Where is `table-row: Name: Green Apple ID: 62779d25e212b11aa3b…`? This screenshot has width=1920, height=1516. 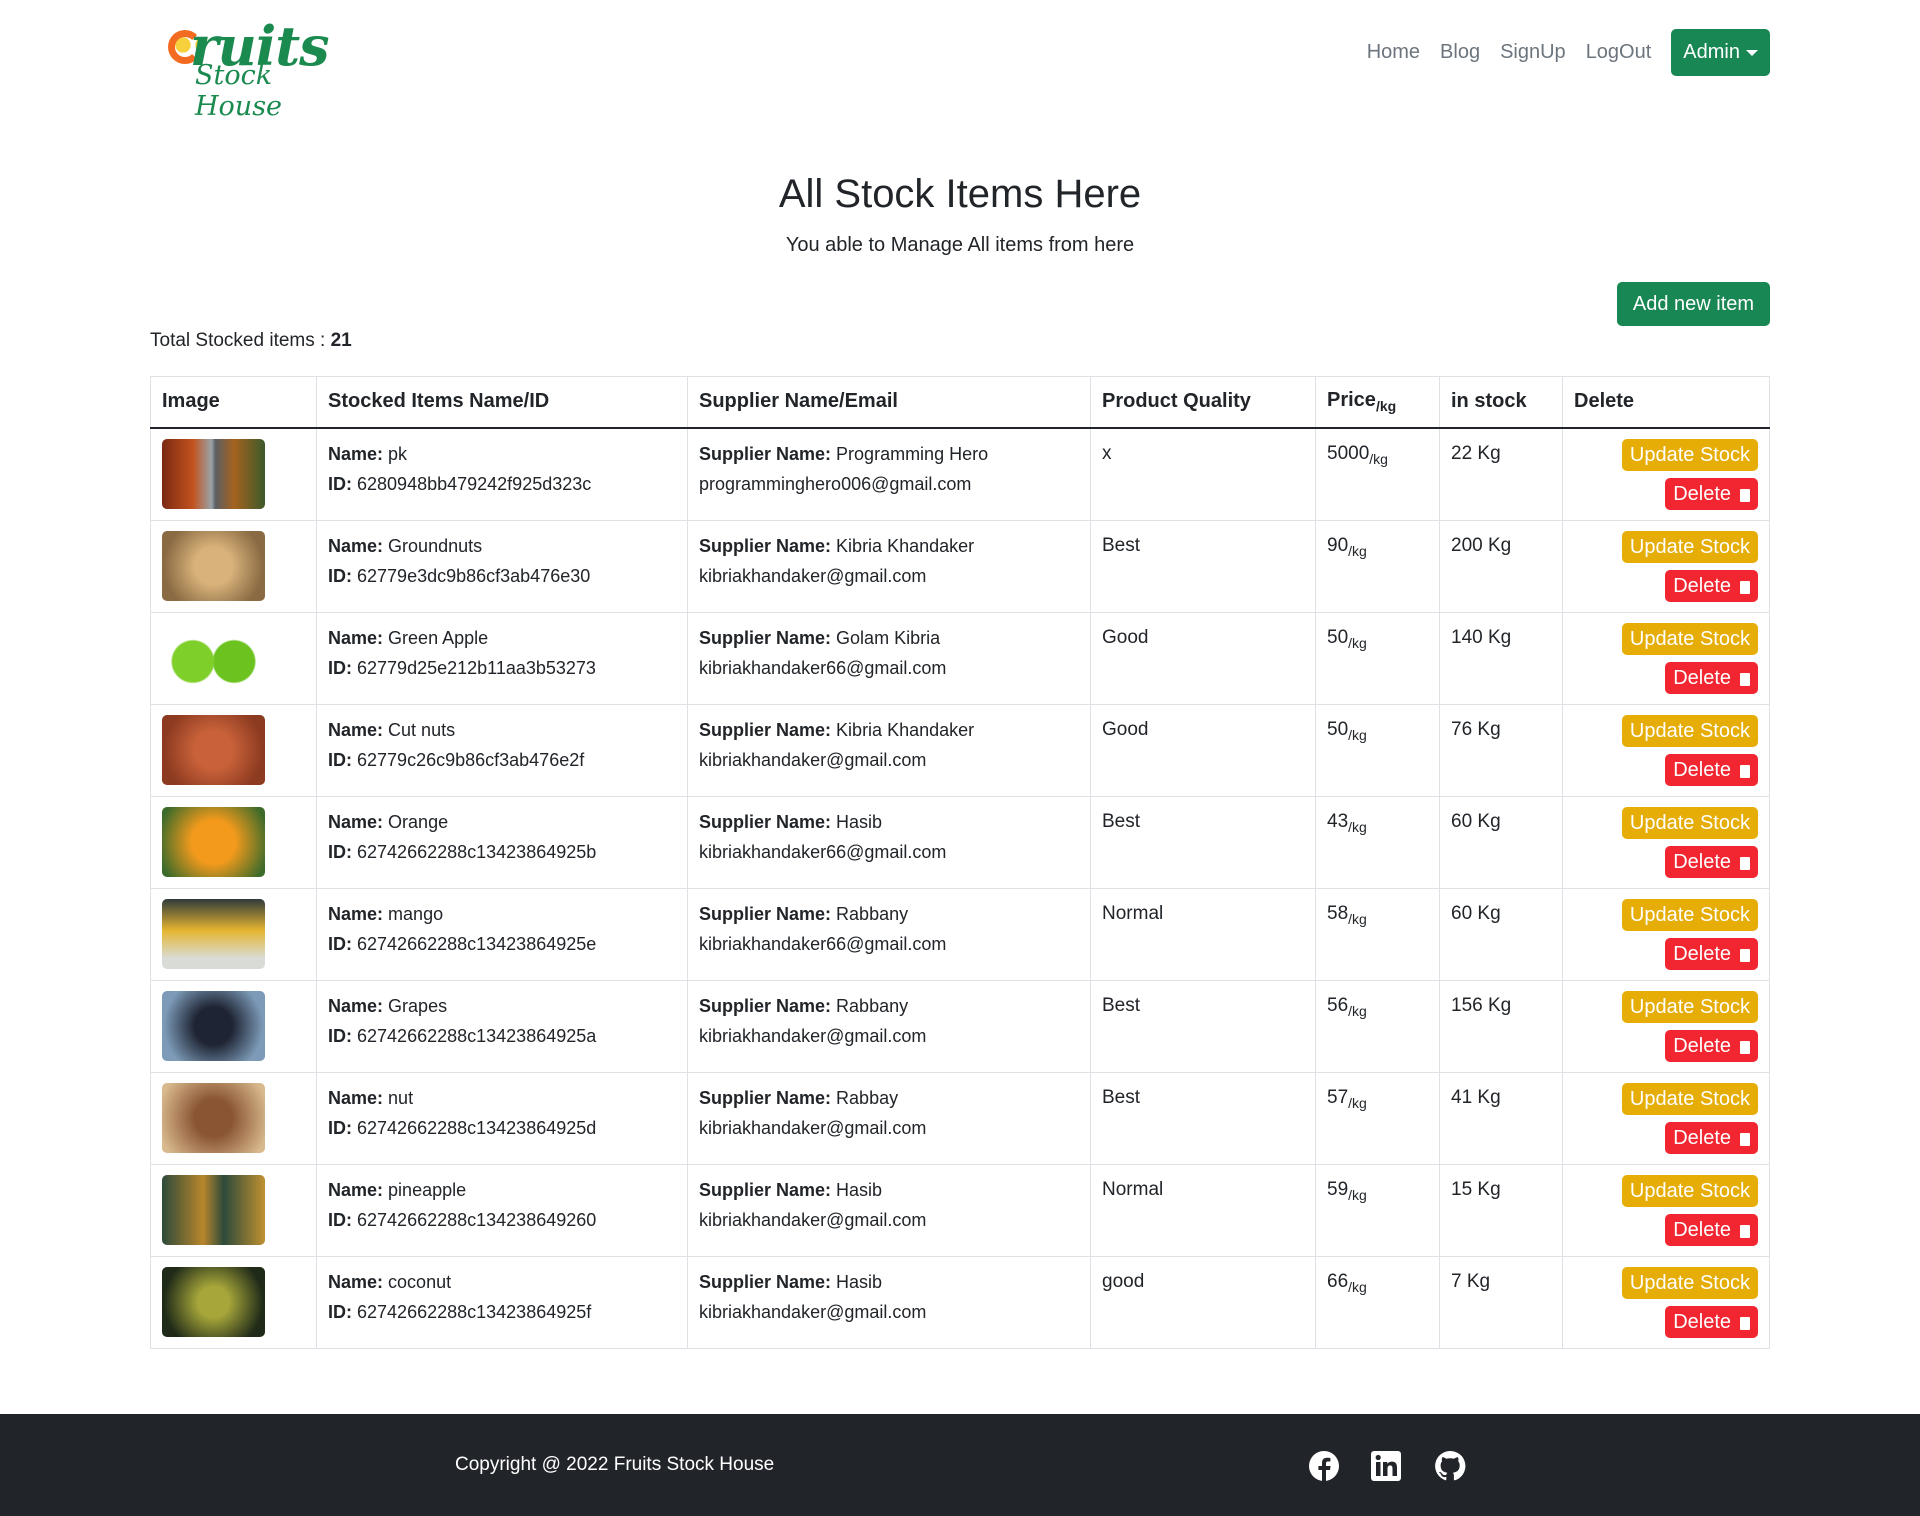
table-row: Name: Green Apple ID: 62779d25e212b11aa3b… is located at coordinates (960, 658).